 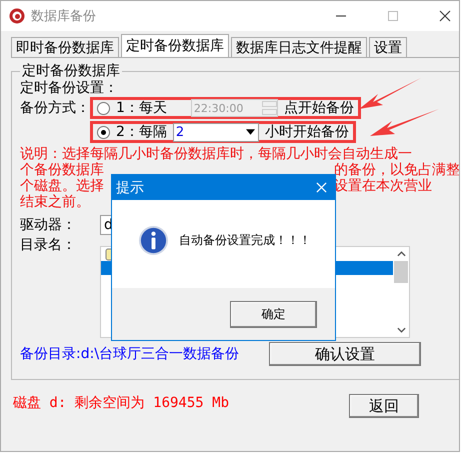 I want to click on settings-heading: 定时备份设置：, so click(x=69, y=88).